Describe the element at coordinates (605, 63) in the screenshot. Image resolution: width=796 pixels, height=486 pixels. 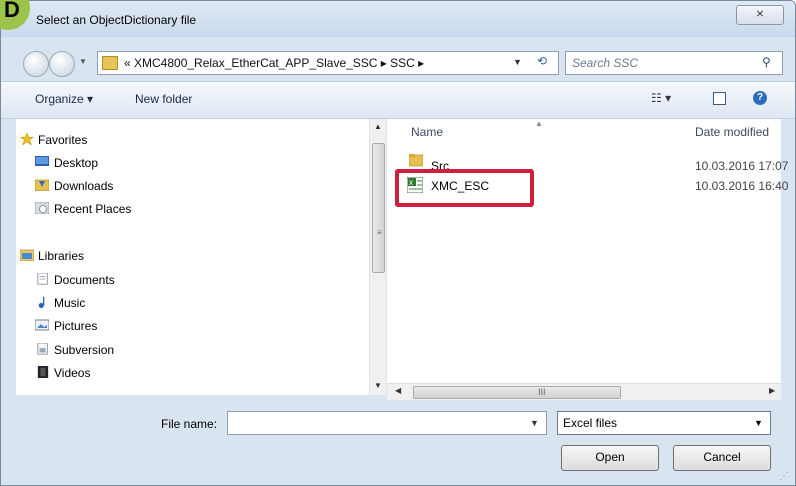
I see `search-input: Search SSC` at that location.